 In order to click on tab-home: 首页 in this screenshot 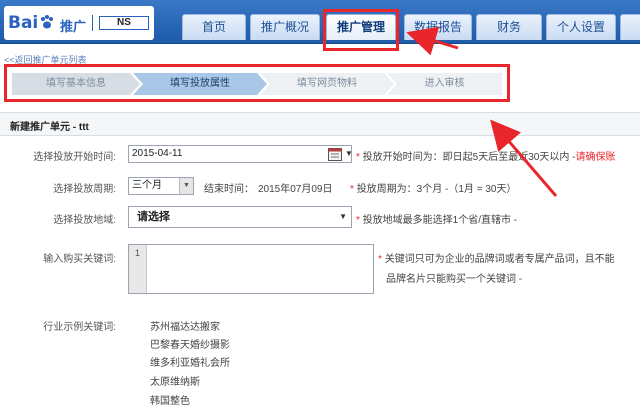, I will do `click(214, 27)`.